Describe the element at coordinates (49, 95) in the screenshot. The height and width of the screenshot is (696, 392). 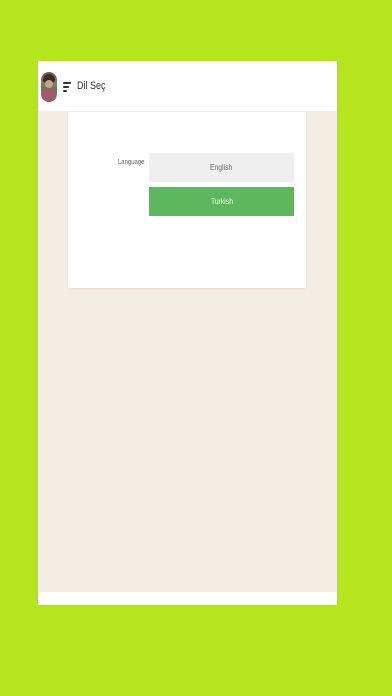
I see `avatar-body` at that location.